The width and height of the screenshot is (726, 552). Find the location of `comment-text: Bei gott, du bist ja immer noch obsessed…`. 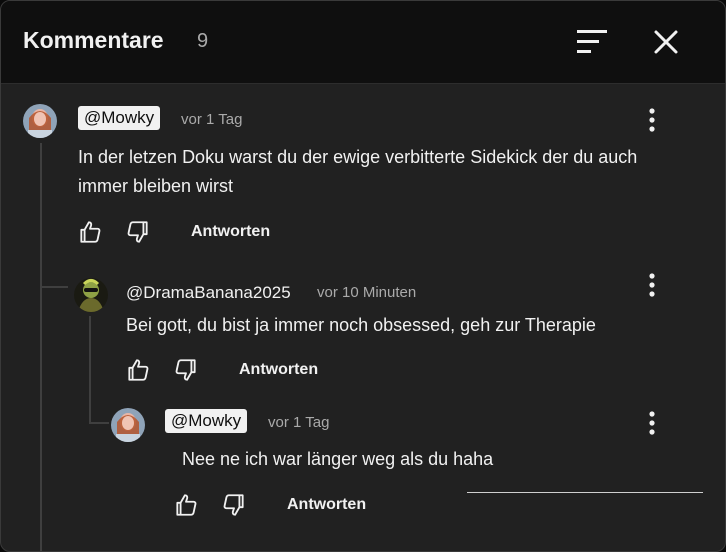

comment-text: Bei gott, du bist ja immer noch obsessed… is located at coordinates (361, 325).